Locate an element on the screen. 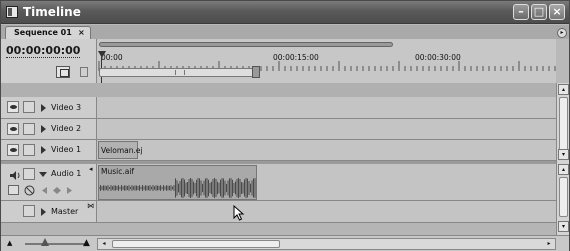 The height and width of the screenshot is (251, 570). tab-sequence-01: Sequence 01 × is located at coordinates (48, 32).